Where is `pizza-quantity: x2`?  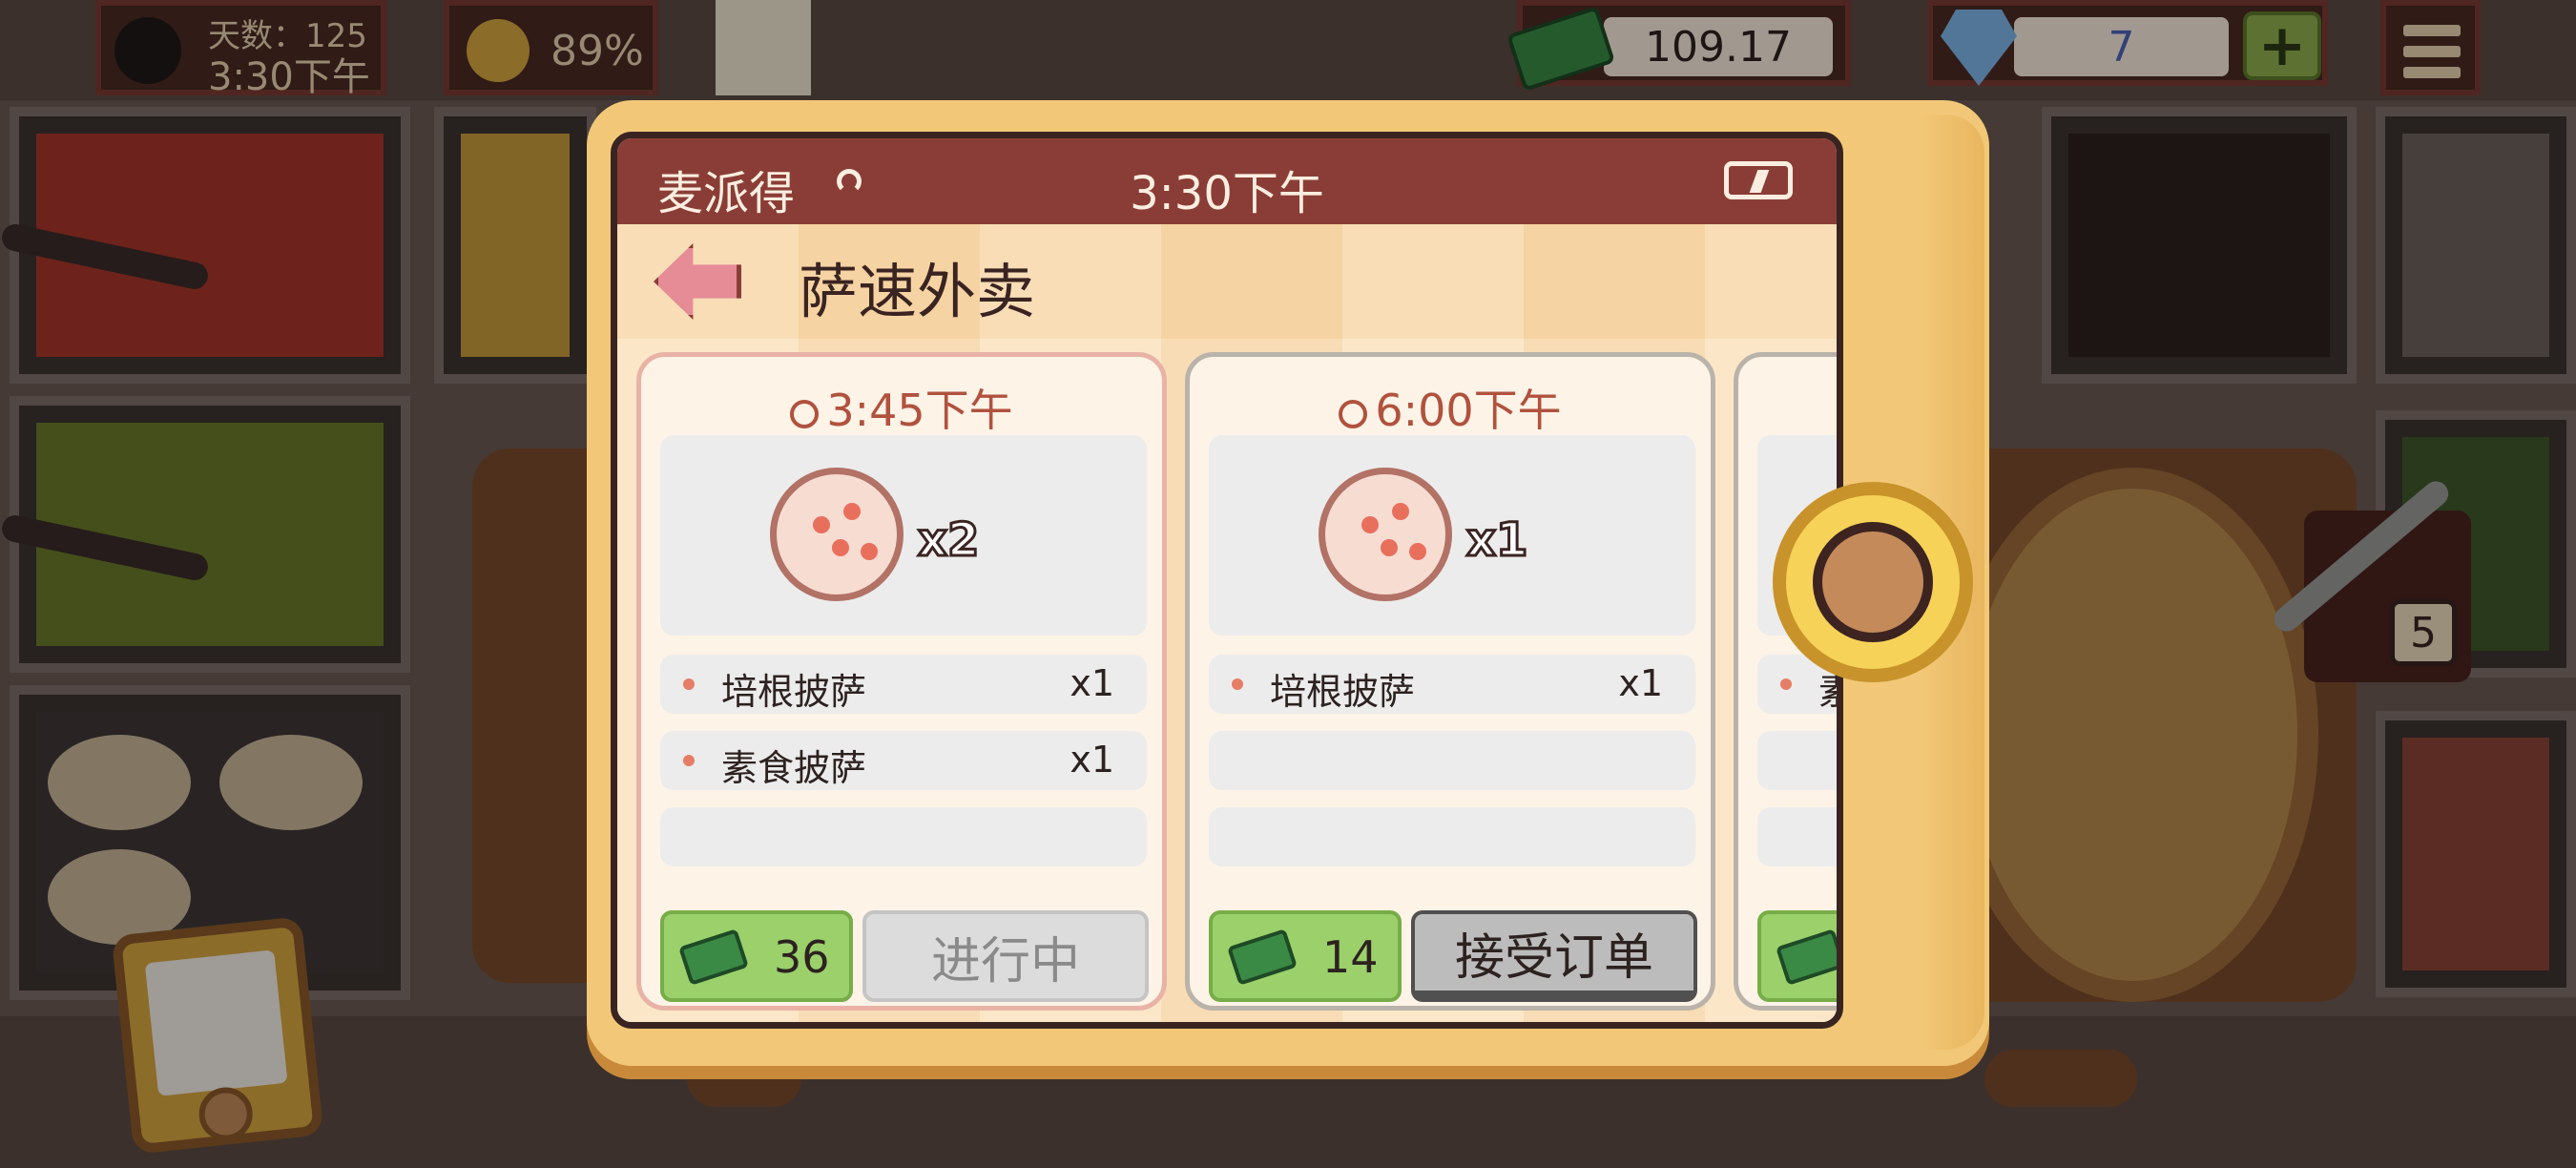
pizza-quantity: x2 is located at coordinates (948, 540).